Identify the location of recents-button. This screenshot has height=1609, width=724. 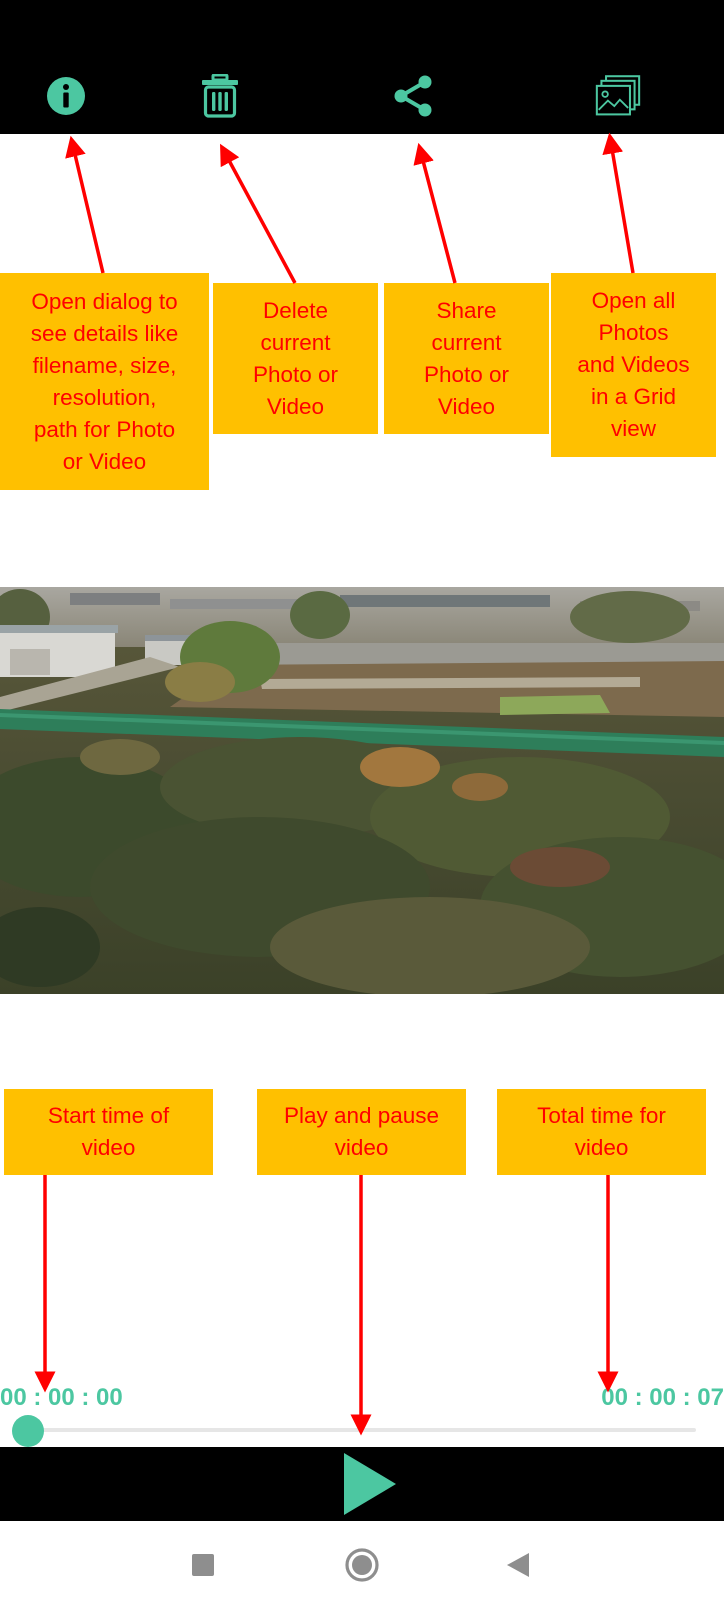
(203, 1565).